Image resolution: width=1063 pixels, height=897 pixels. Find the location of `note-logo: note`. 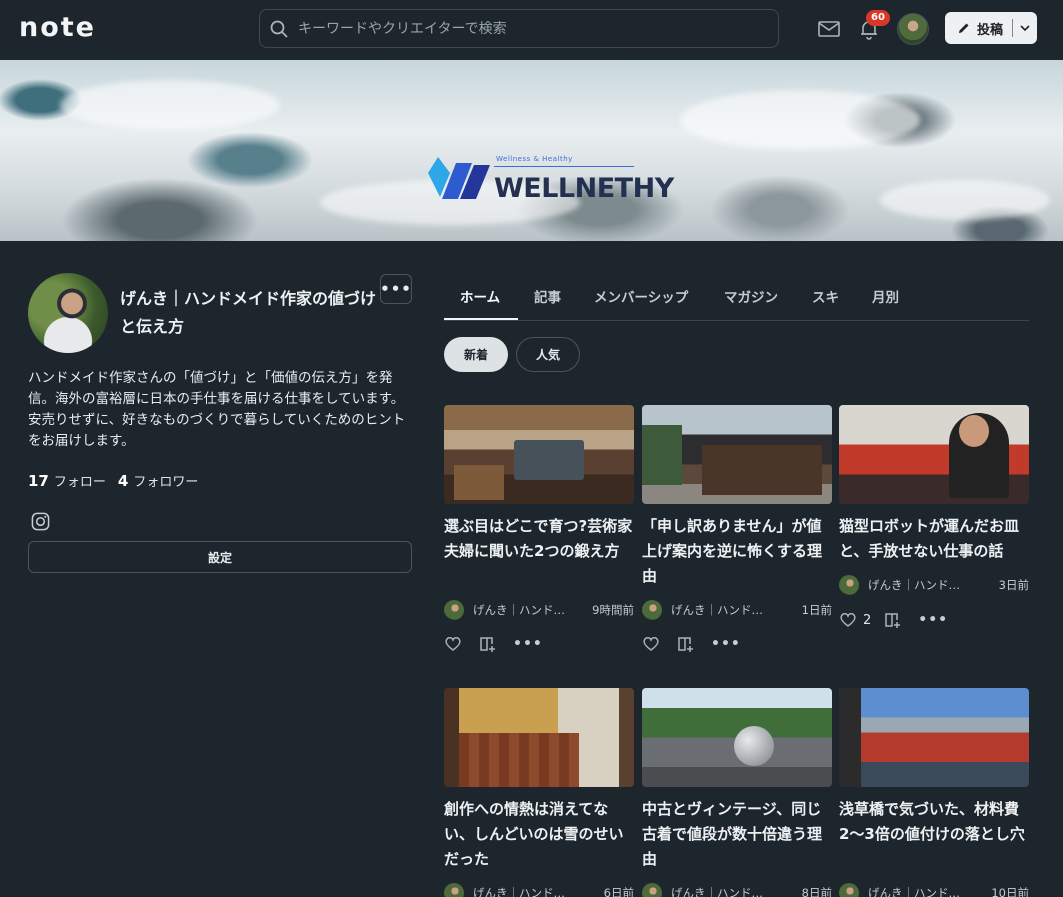

note-logo: note is located at coordinates (57, 27).